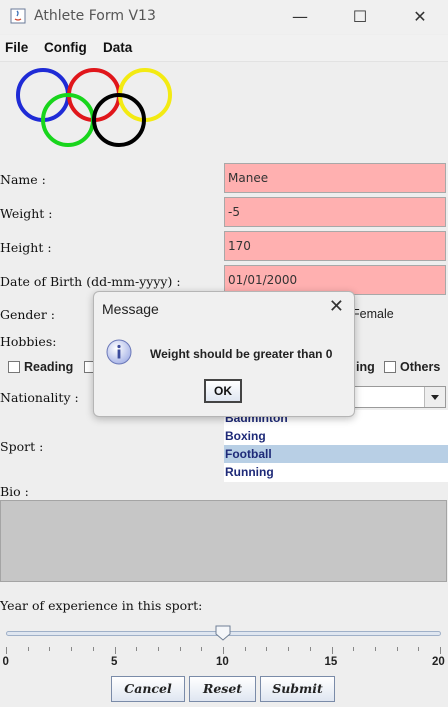 This screenshot has height=707, width=448. I want to click on list-item: Boxing, so click(336, 436).